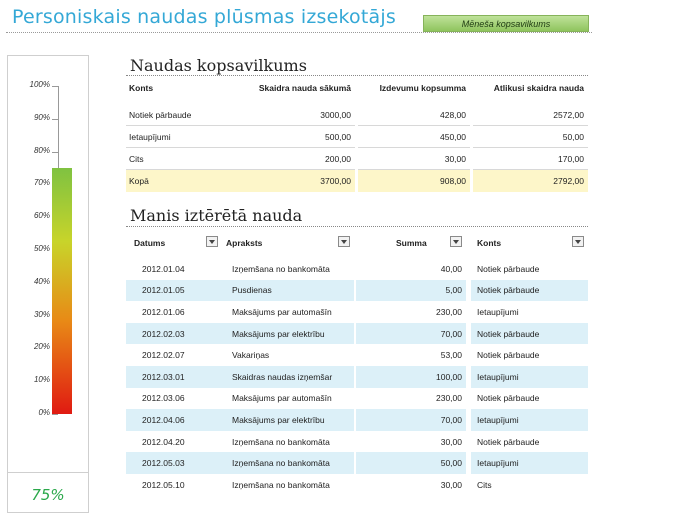 The image size is (675, 520). What do you see at coordinates (41, 281) in the screenshot?
I see `gauge-tick-label: 40%` at bounding box center [41, 281].